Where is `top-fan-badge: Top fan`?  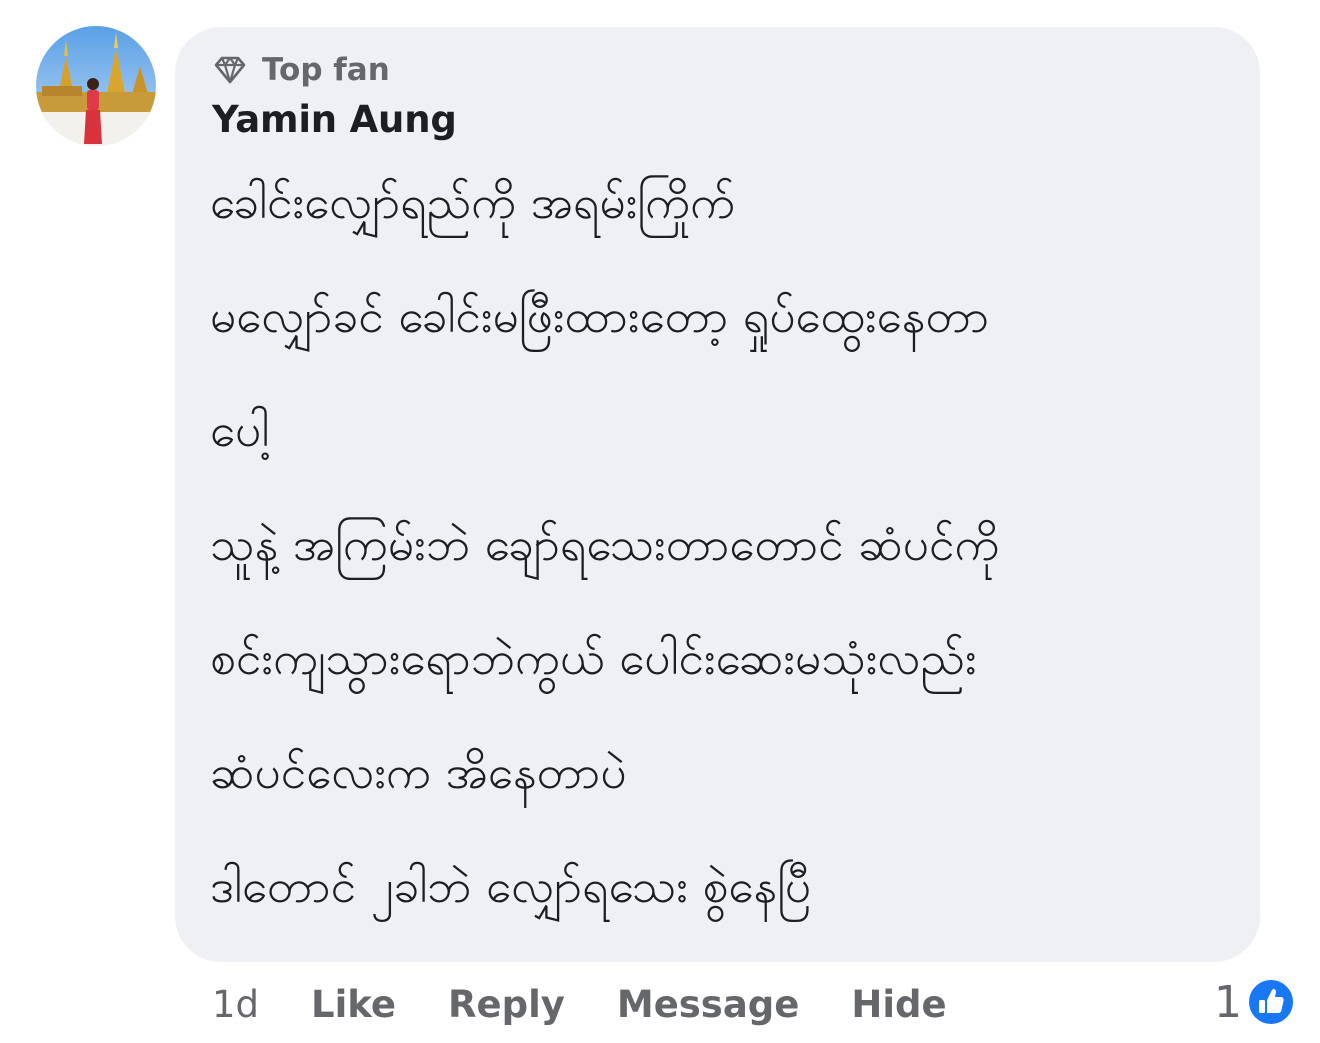
top-fan-badge: Top fan is located at coordinates (301, 70).